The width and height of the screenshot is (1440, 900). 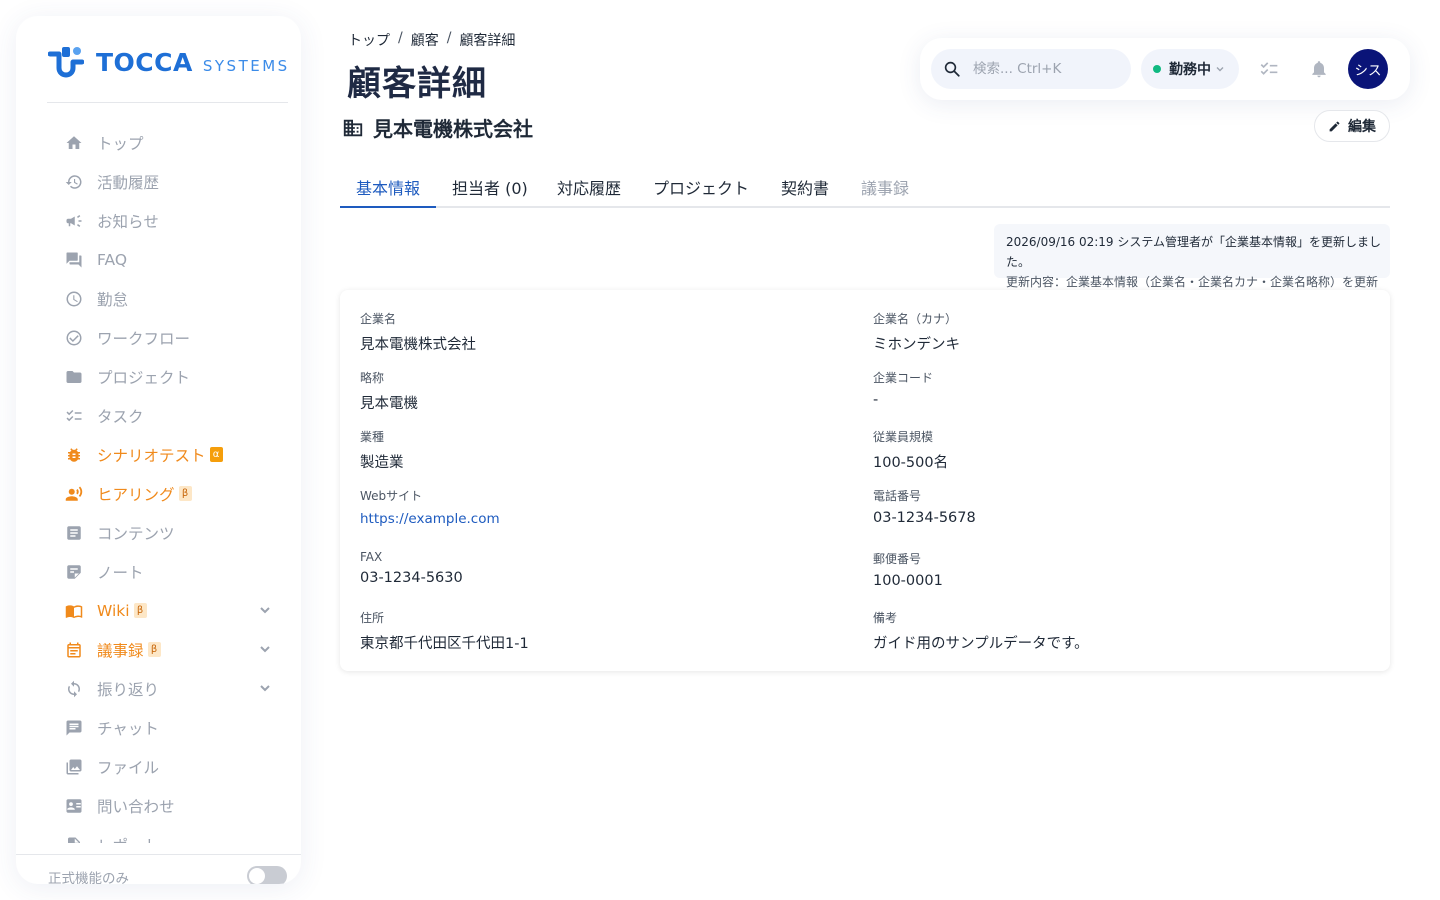 I want to click on sidebar-item-task: タスク, so click(x=158, y=415).